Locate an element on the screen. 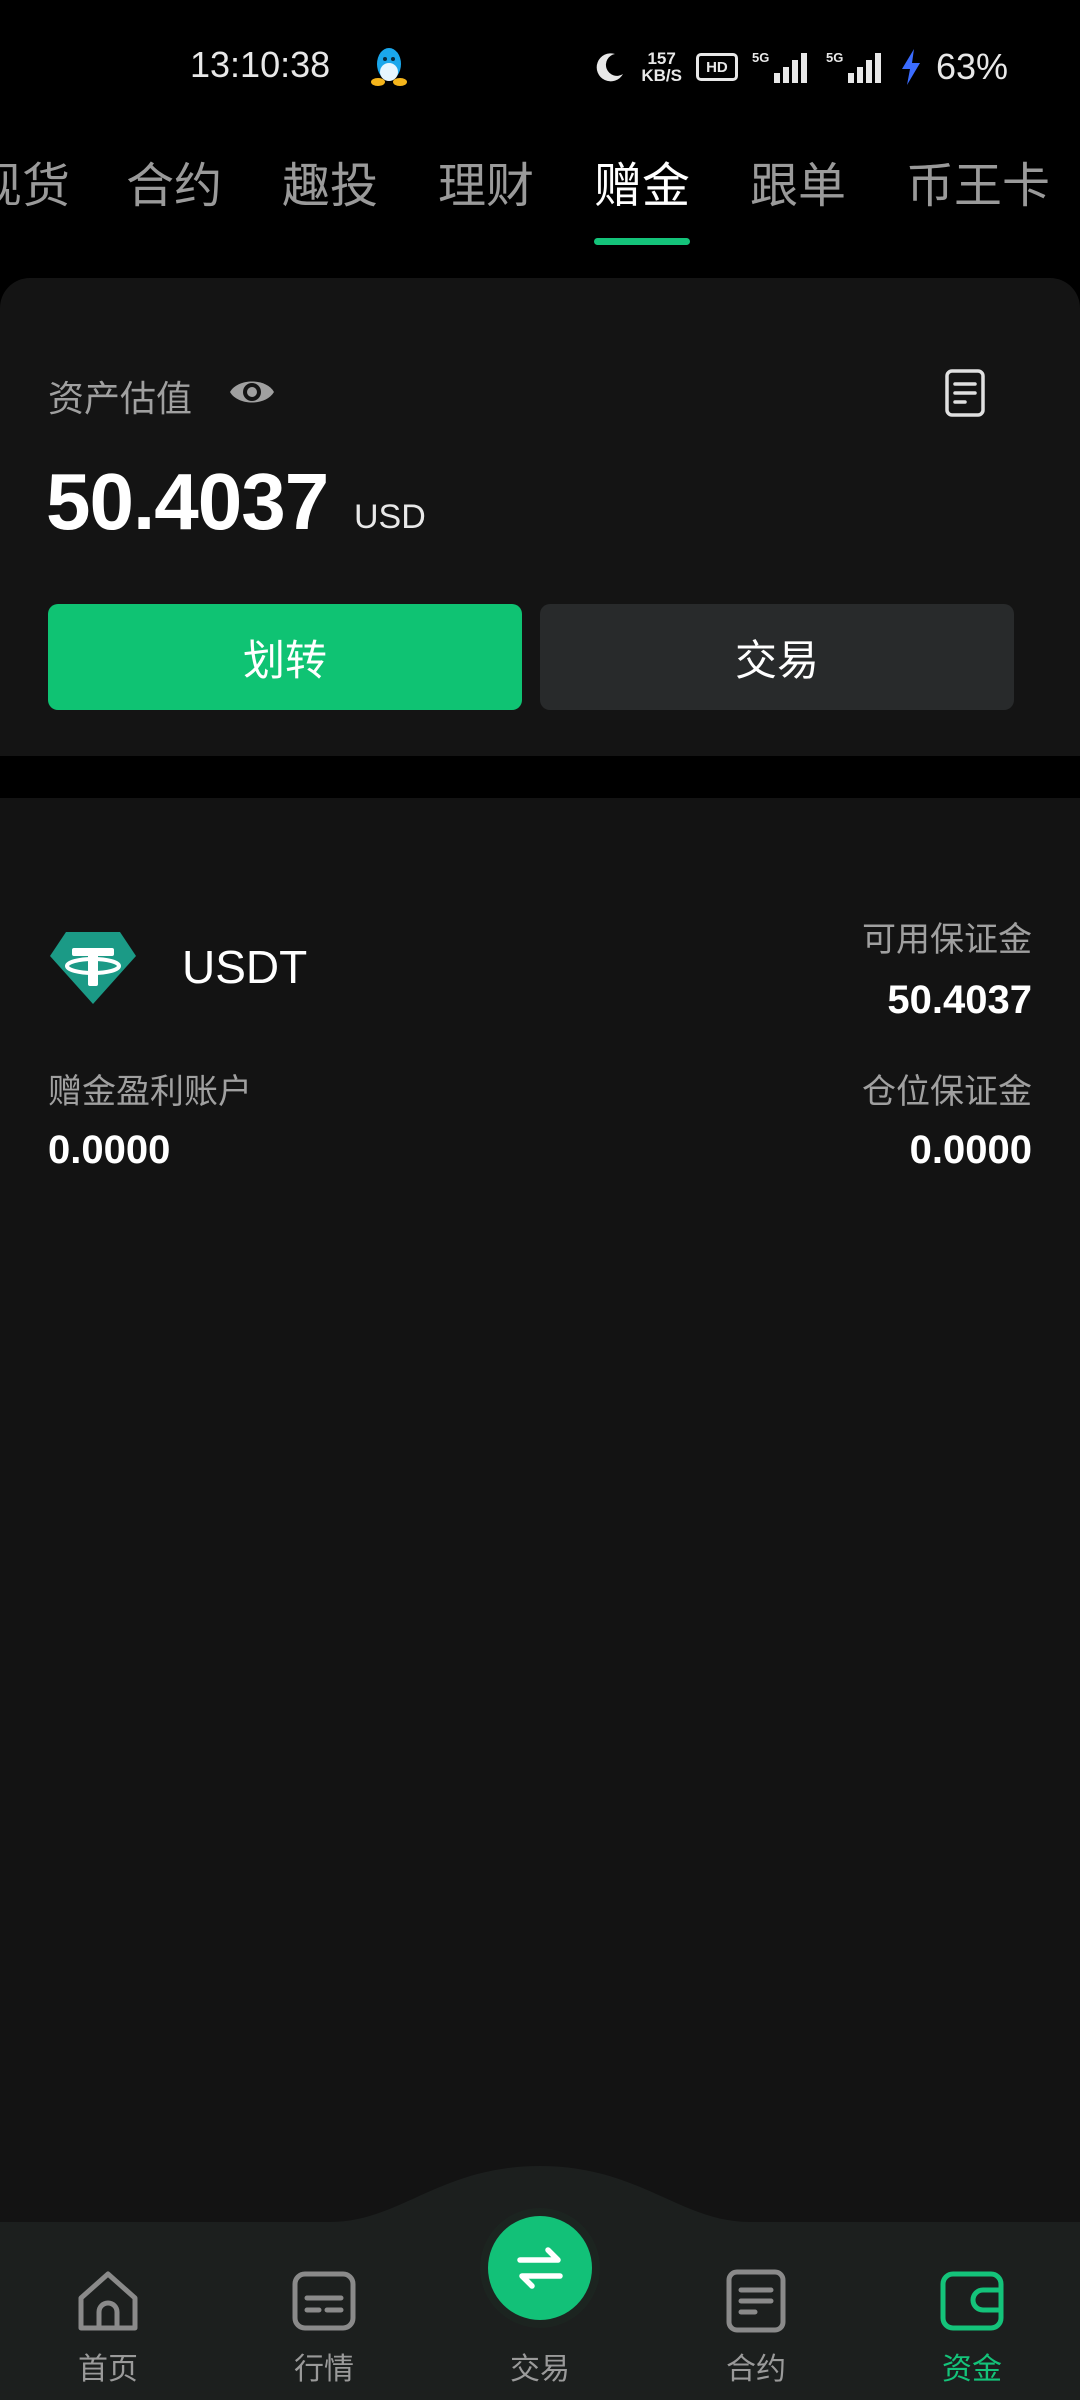 This screenshot has width=1080, height=2400. nav-trade-label: 交易 is located at coordinates (540, 2369).